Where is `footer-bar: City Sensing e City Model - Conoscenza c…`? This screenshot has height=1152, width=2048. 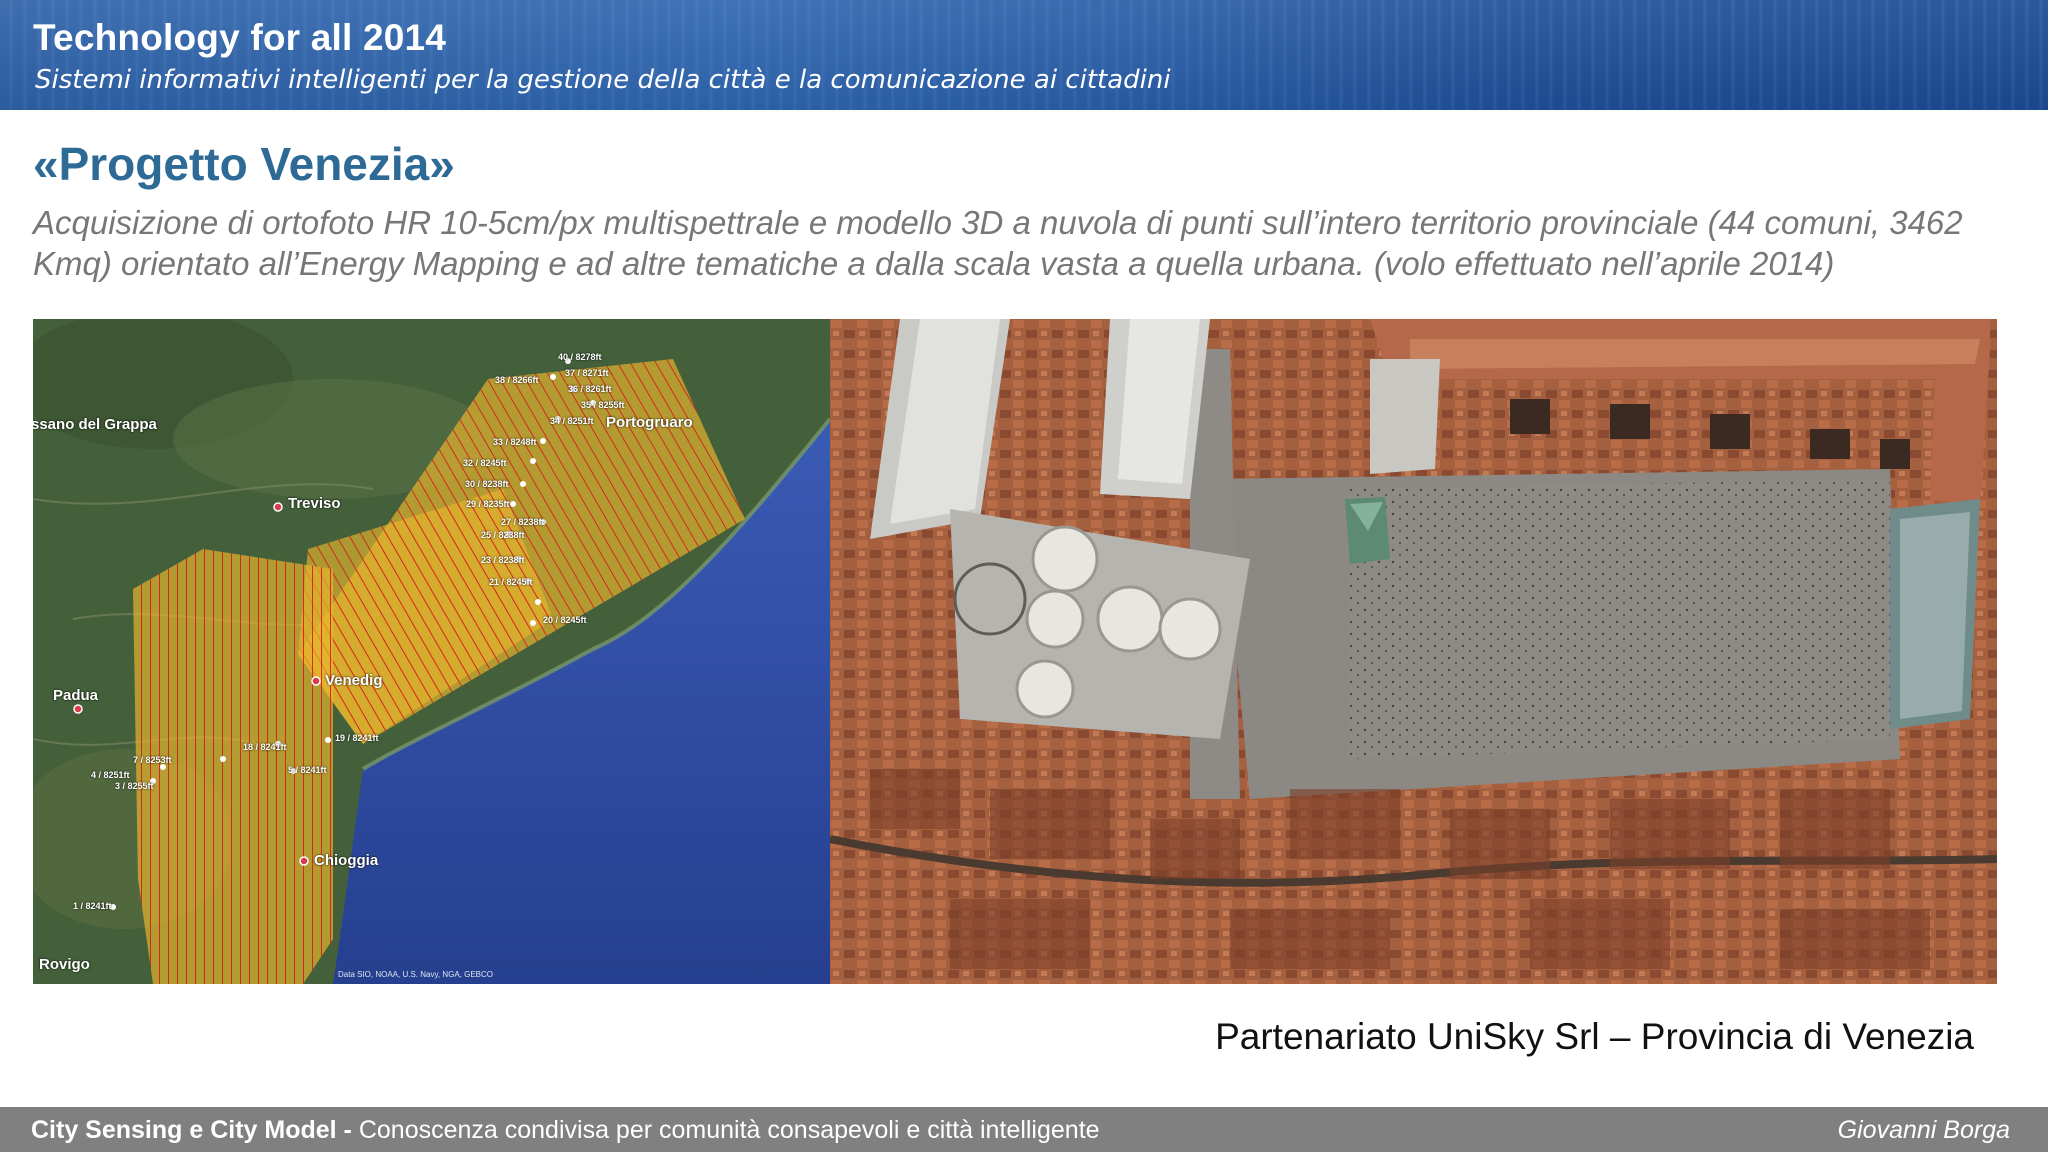 footer-bar: City Sensing e City Model - Conoscenza c… is located at coordinates (1024, 1129).